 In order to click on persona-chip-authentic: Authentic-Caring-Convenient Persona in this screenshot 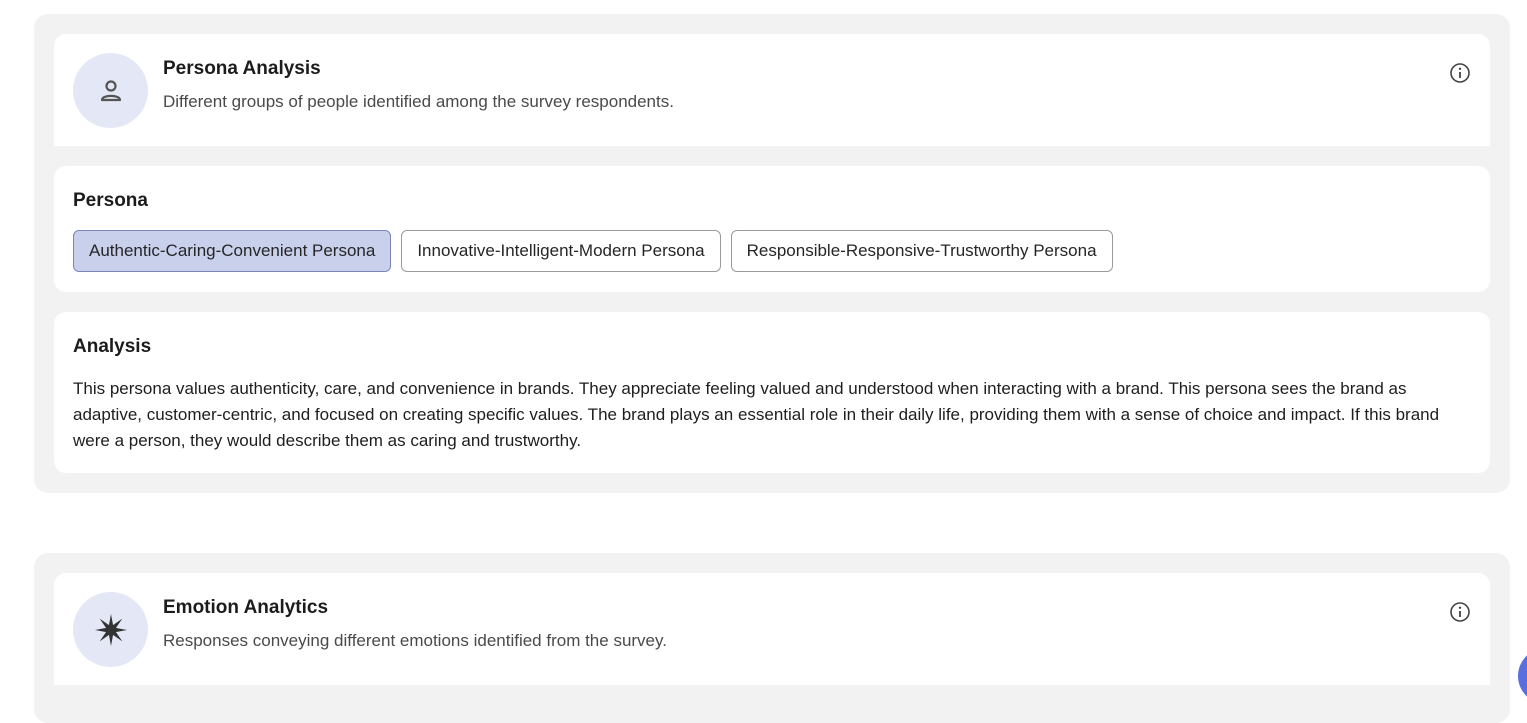, I will do `click(232, 251)`.